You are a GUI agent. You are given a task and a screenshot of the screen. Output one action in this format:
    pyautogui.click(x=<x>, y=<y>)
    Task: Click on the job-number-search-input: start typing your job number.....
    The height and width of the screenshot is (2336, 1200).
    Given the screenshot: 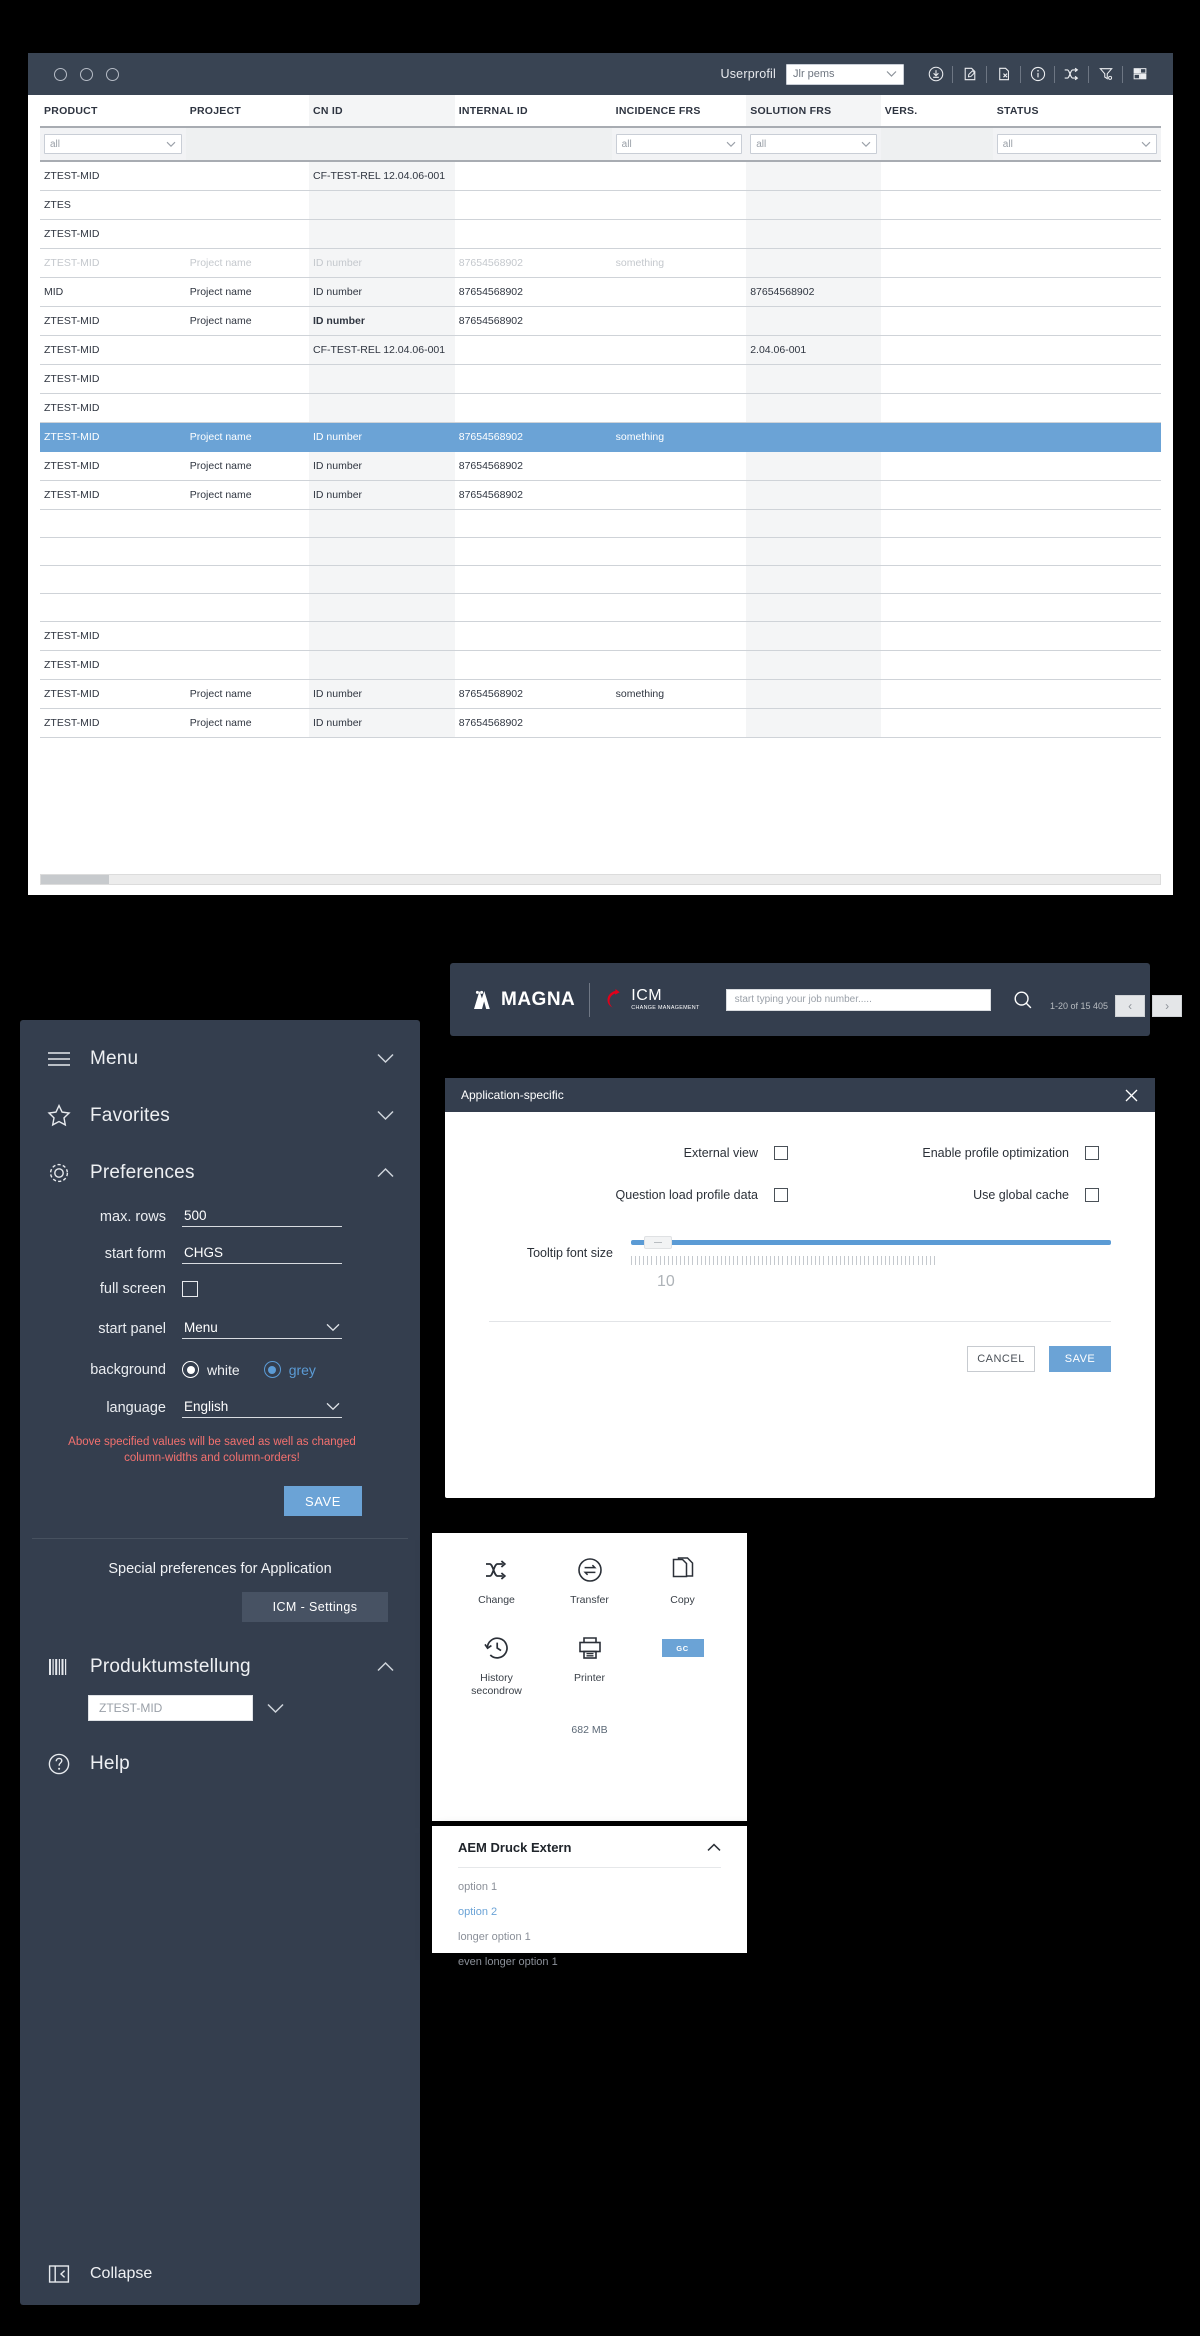 What is the action you would take?
    pyautogui.click(x=858, y=999)
    